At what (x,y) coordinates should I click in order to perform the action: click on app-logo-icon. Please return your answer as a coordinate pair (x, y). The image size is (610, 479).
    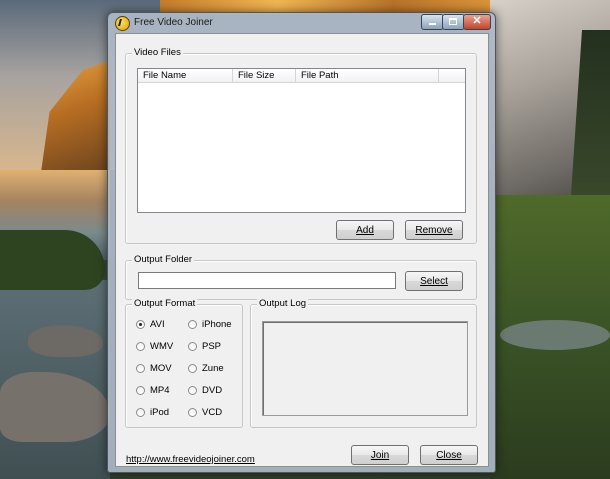
    Looking at the image, I should click on (122, 23).